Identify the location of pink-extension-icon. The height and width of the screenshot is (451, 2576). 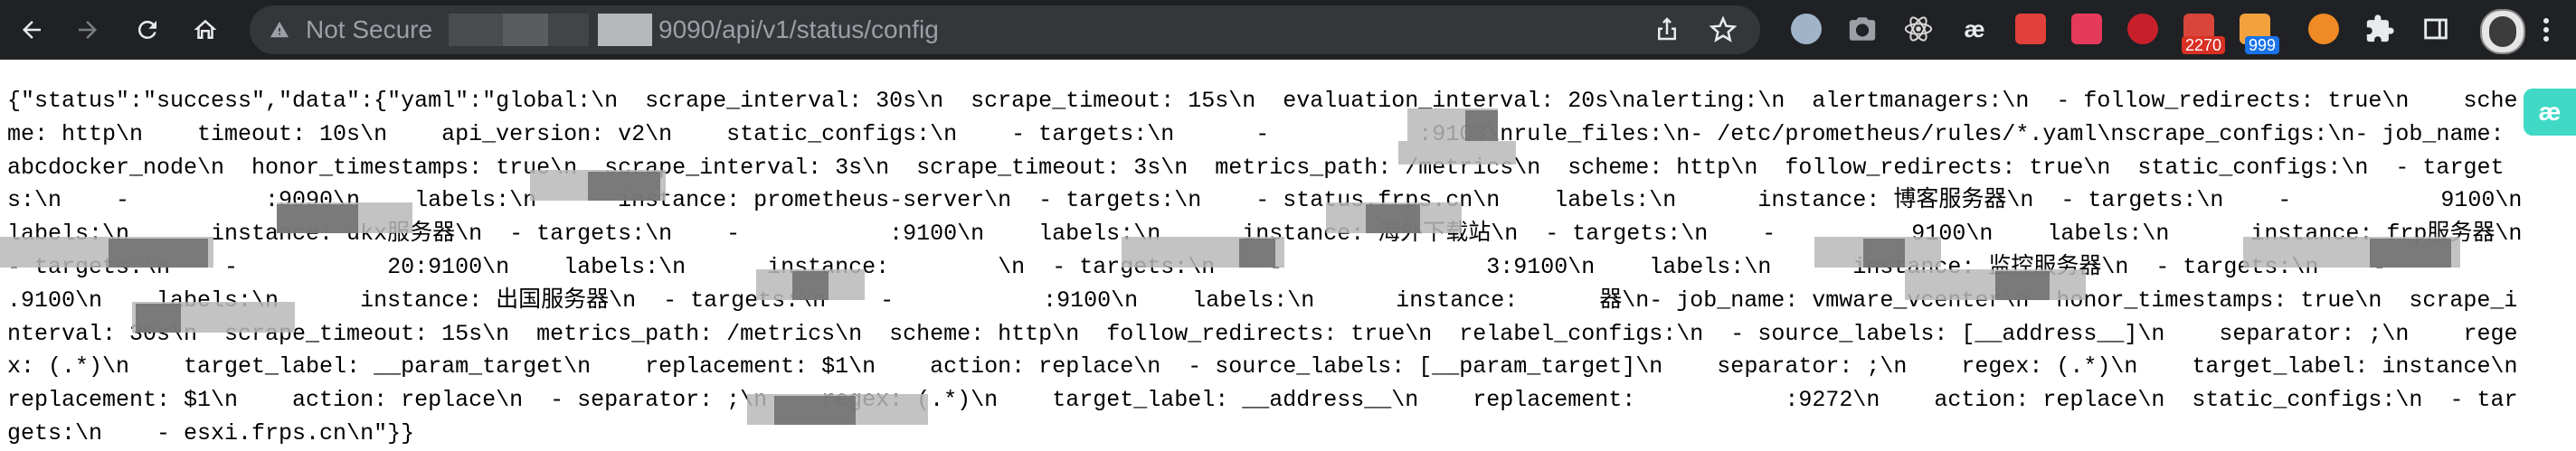
(2087, 29).